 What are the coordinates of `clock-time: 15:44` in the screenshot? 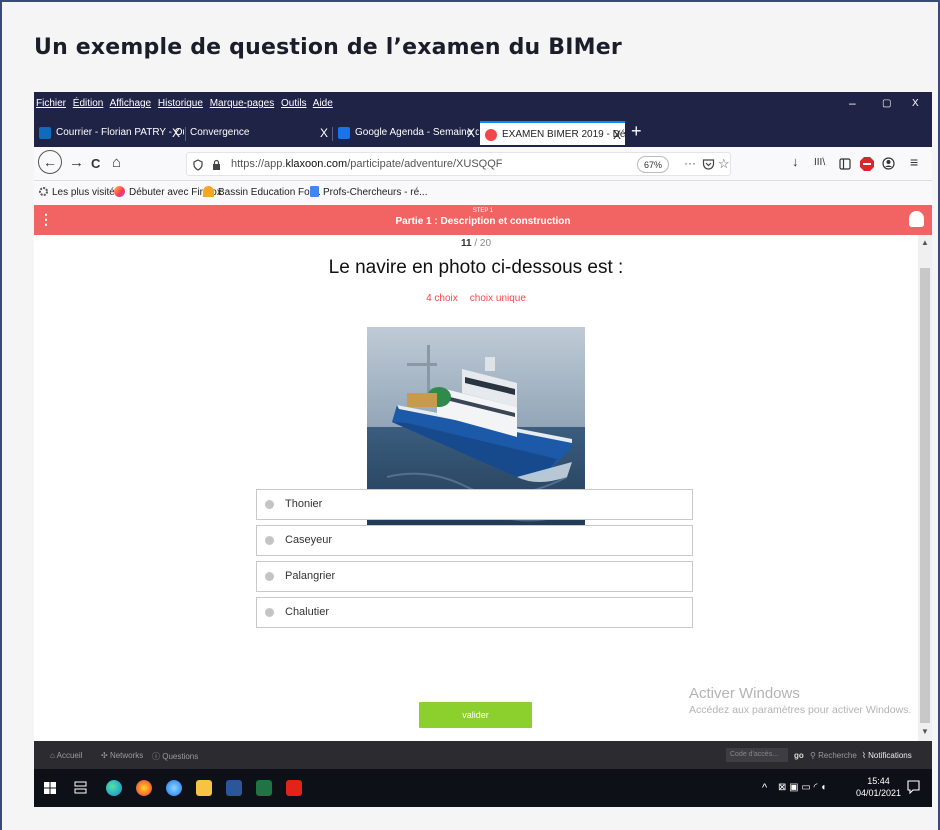 It's located at (878, 781).